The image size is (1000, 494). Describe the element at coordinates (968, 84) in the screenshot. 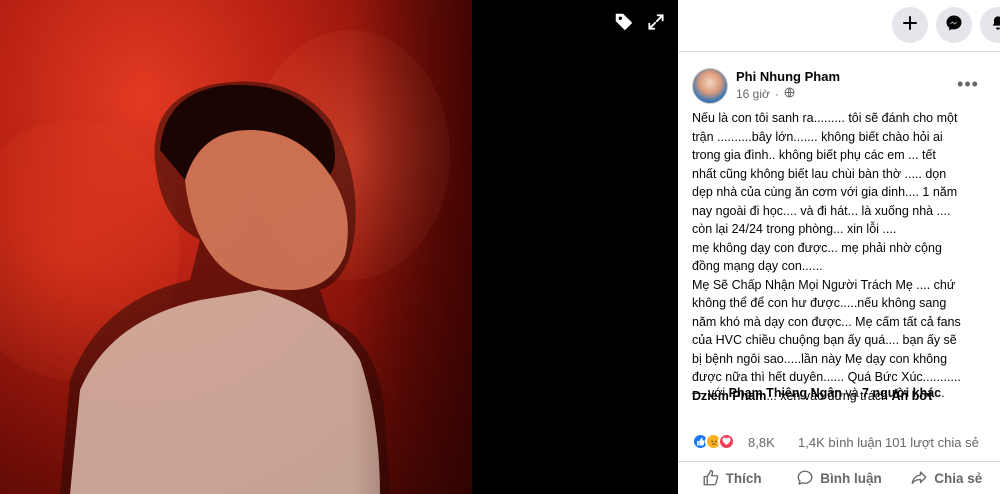

I see `more-options-button: •••` at that location.